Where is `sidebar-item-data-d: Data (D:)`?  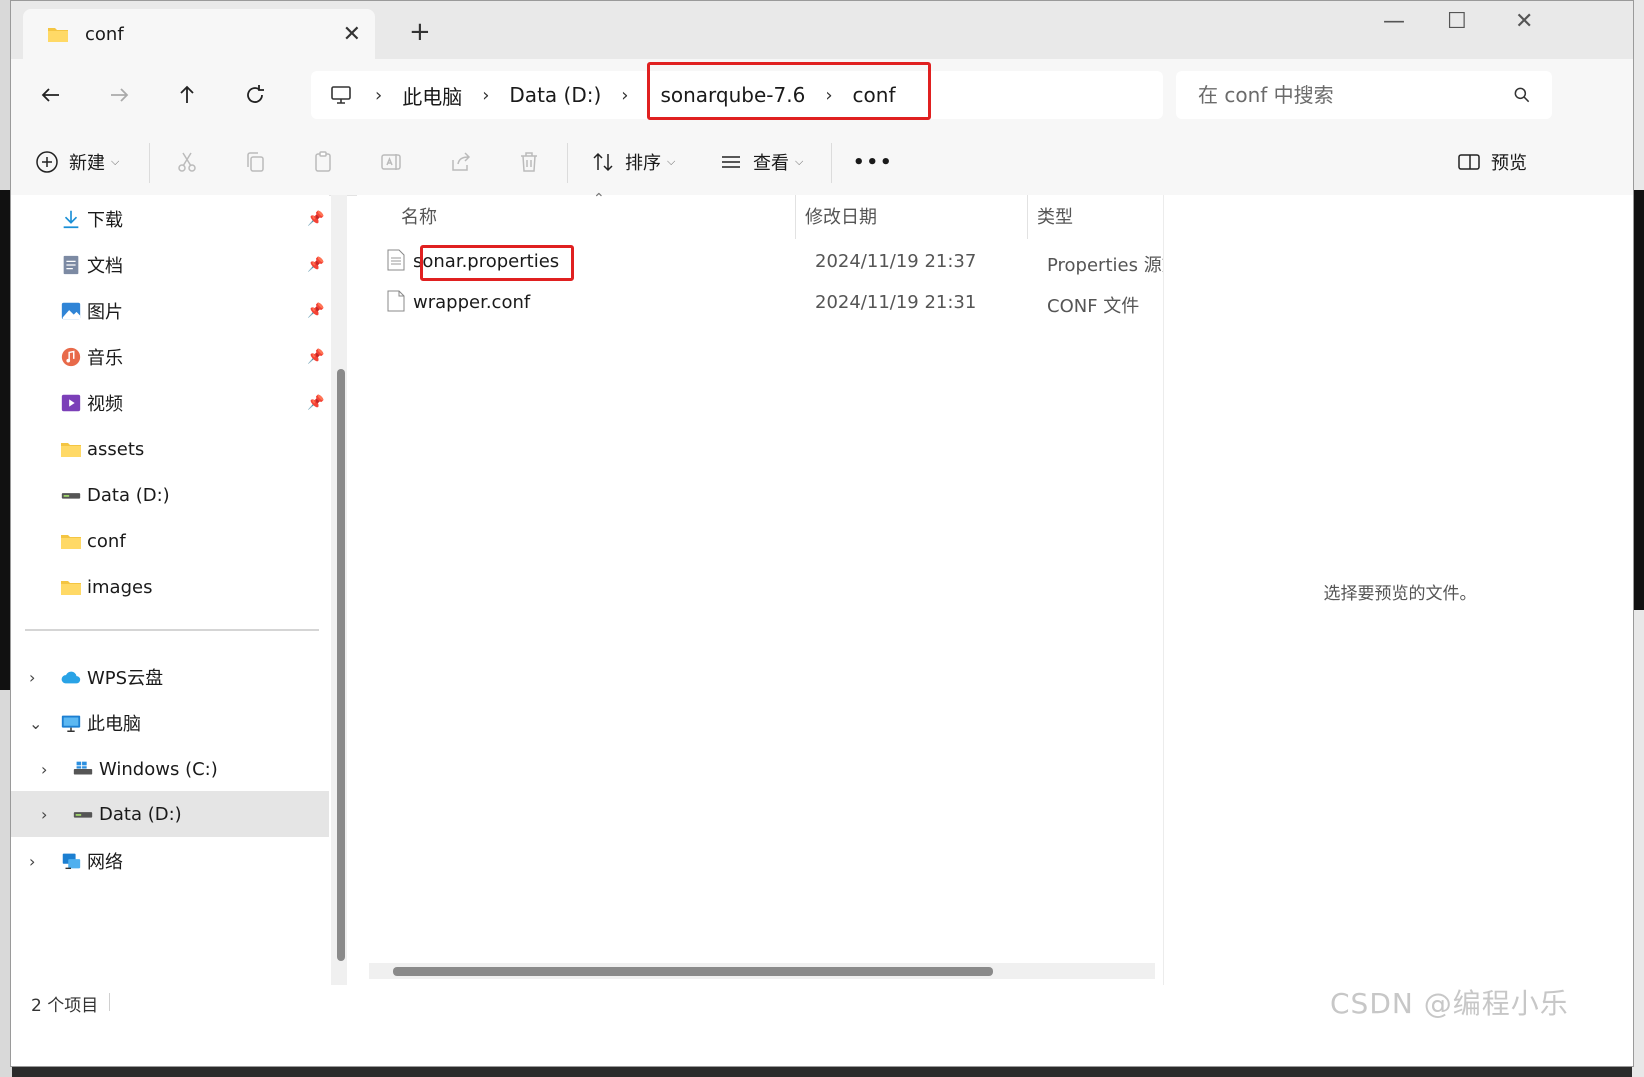 sidebar-item-data-d: Data (D:) is located at coordinates (170, 495).